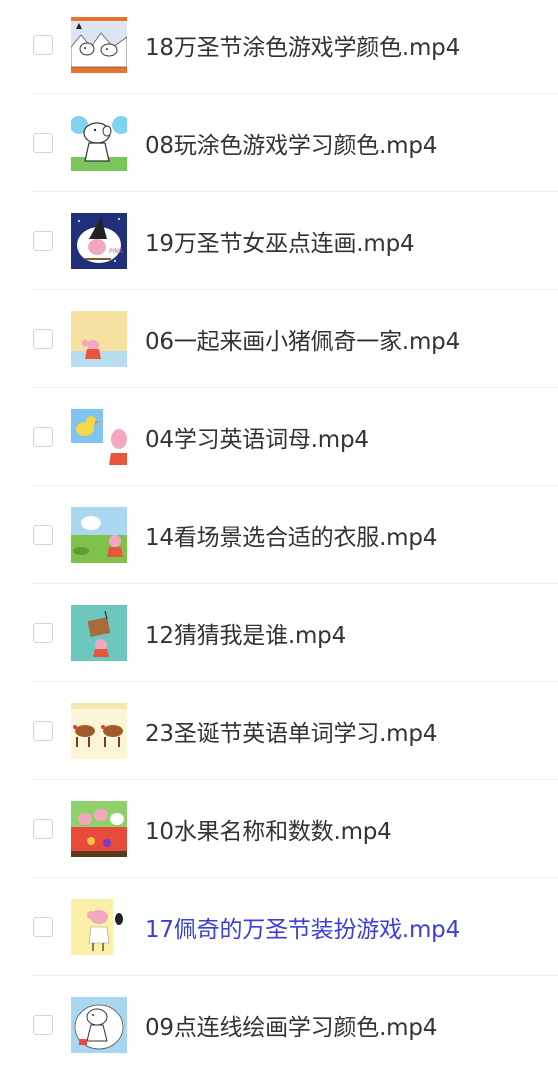 The width and height of the screenshot is (558, 1074). Describe the element at coordinates (245, 633) in the screenshot. I see `file-name: 12猜猜我是谁.mp4` at that location.